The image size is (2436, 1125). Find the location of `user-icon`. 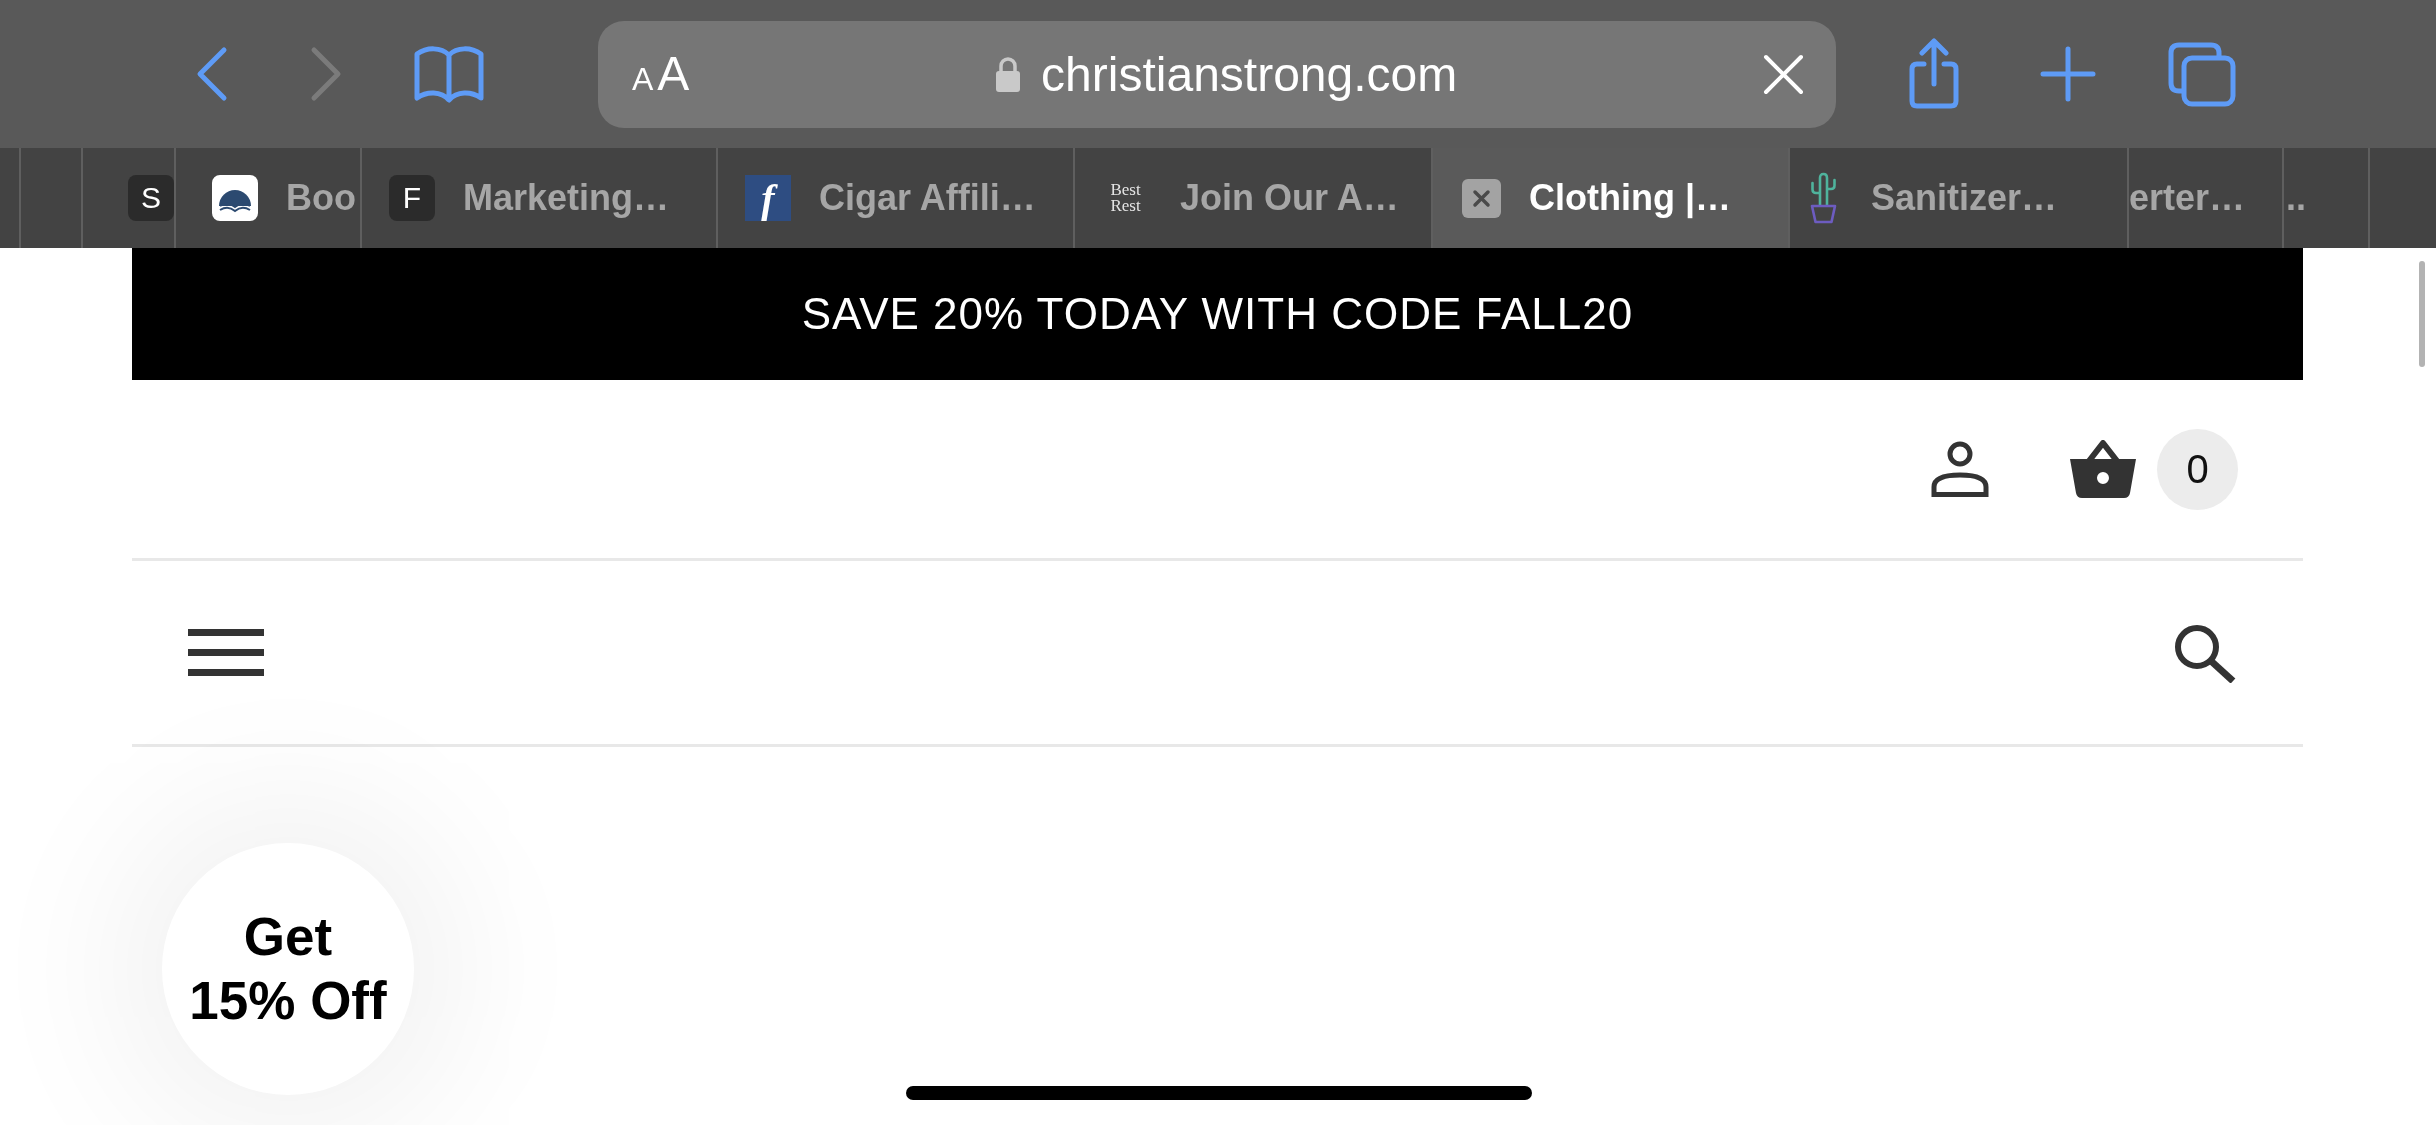

user-icon is located at coordinates (1960, 469).